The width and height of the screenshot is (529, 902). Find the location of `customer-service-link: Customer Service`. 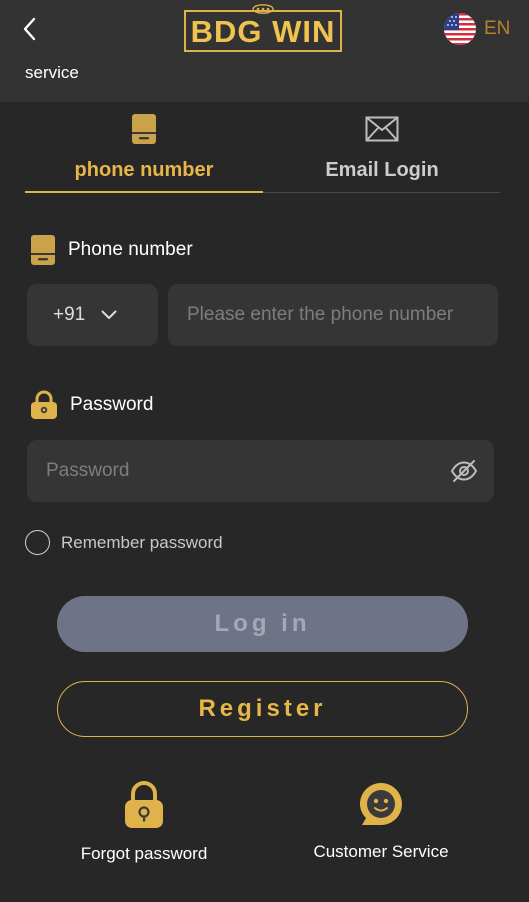

customer-service-link: Customer Service is located at coordinates (381, 821).